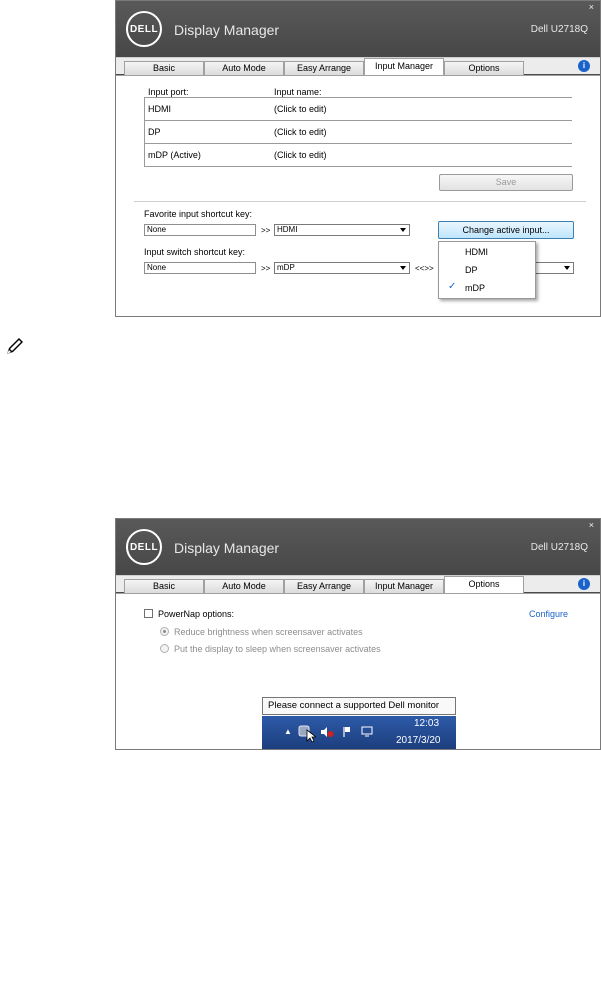  Describe the element at coordinates (200, 268) in the screenshot. I see `input-switch-shortcut-field: None` at that location.